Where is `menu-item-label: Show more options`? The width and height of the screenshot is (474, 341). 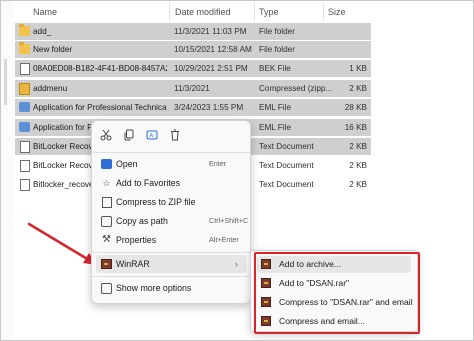
menu-item-label: Show more options is located at coordinates (154, 288).